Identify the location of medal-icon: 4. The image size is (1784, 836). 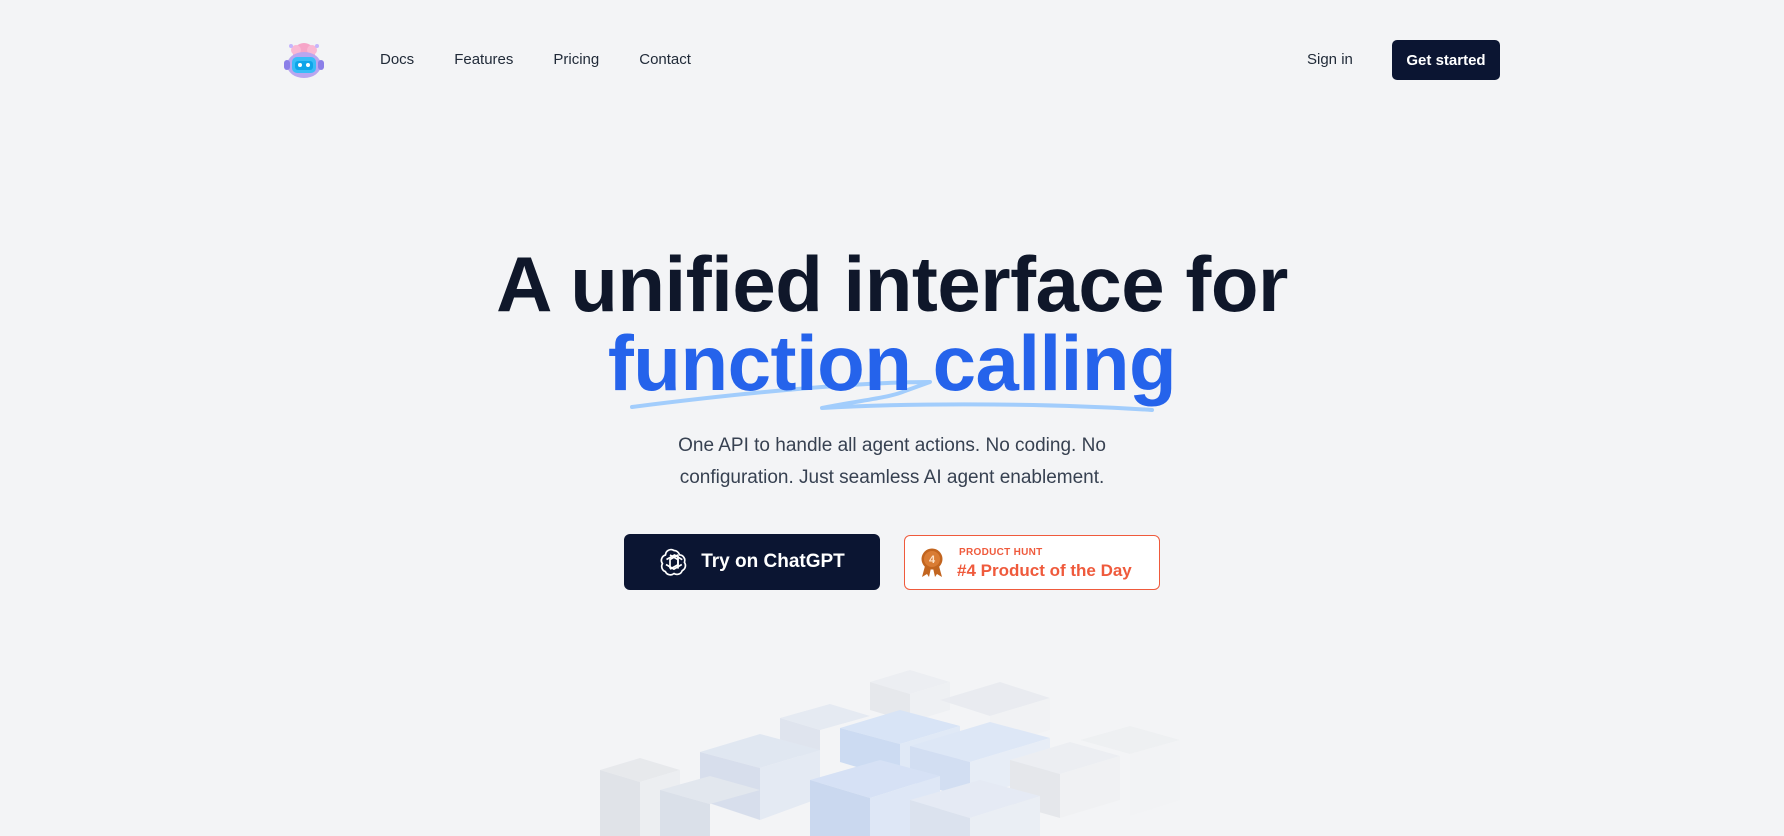
(932, 562).